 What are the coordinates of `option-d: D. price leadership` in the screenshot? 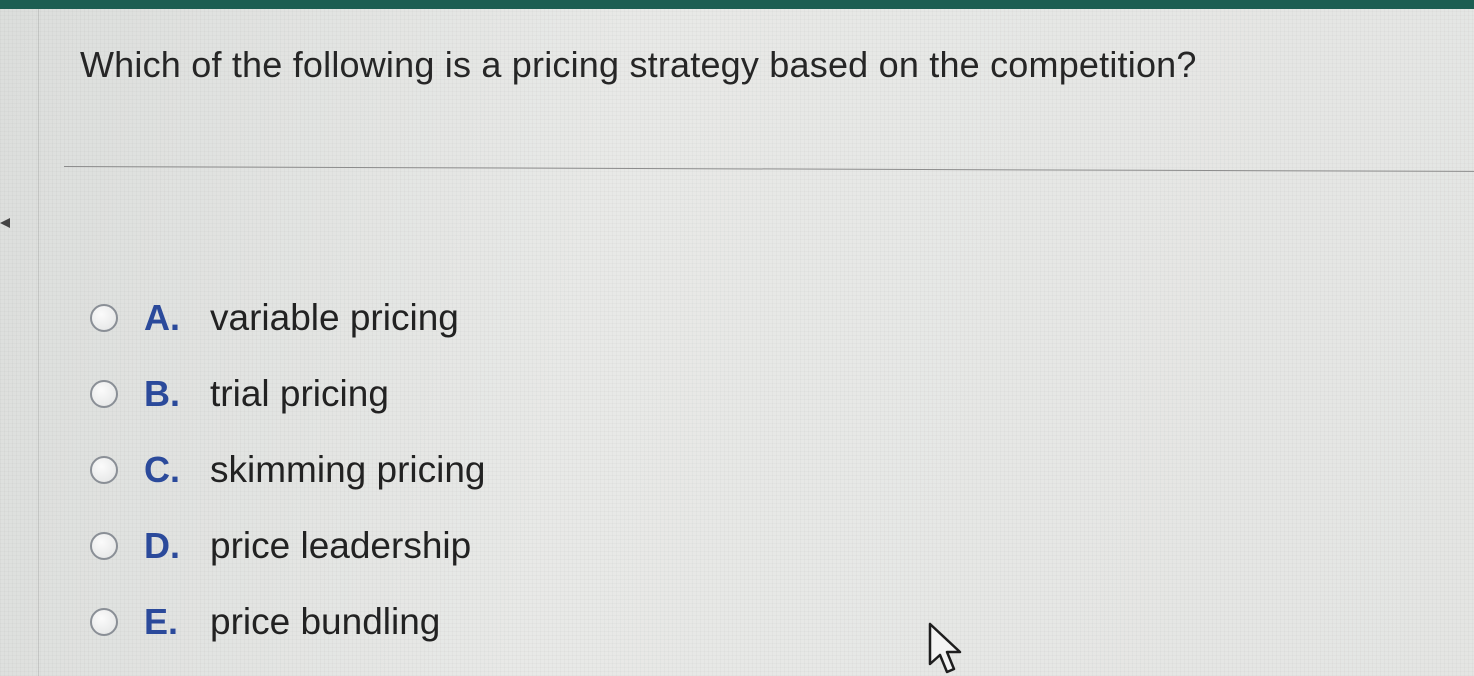 It's located at (288, 546).